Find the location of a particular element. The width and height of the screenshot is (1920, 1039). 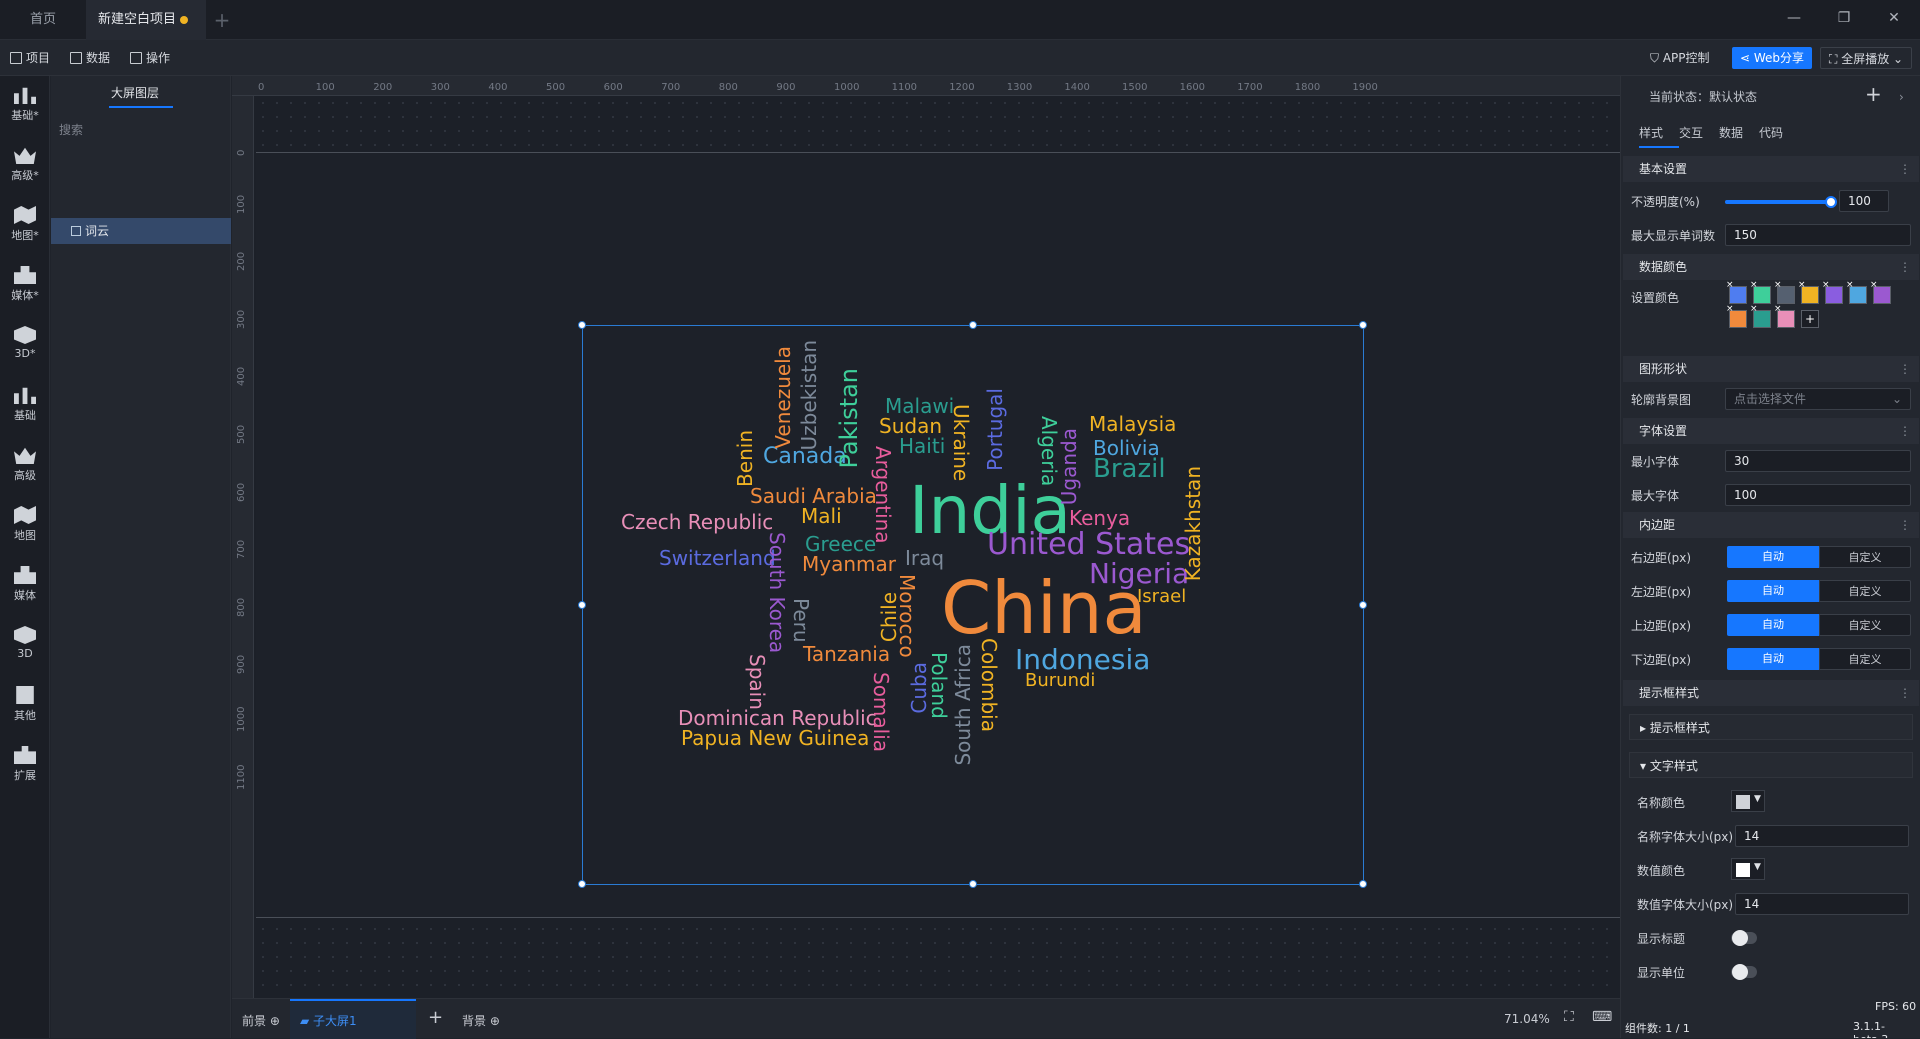

value-size-input: 14 is located at coordinates (1822, 904).